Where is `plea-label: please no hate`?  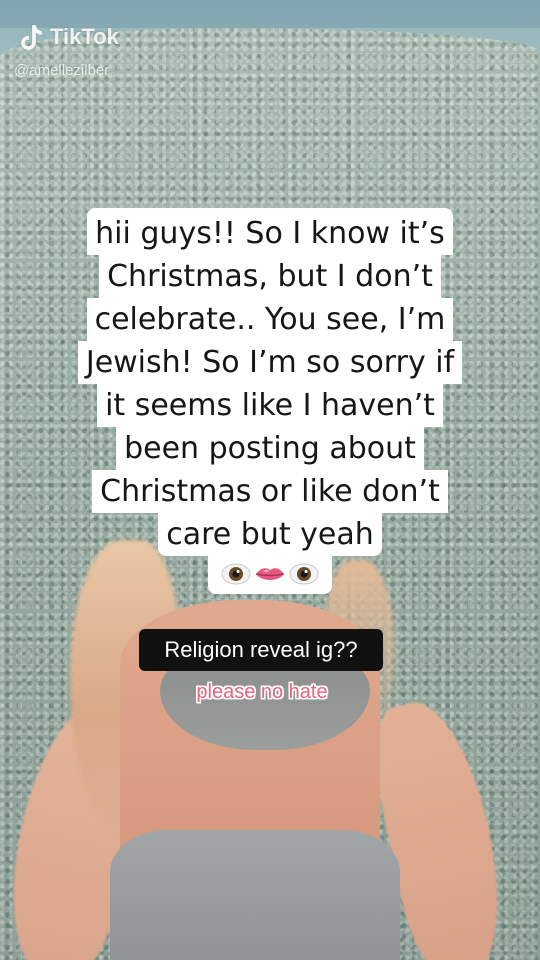
plea-label: please no hate is located at coordinates (262, 692).